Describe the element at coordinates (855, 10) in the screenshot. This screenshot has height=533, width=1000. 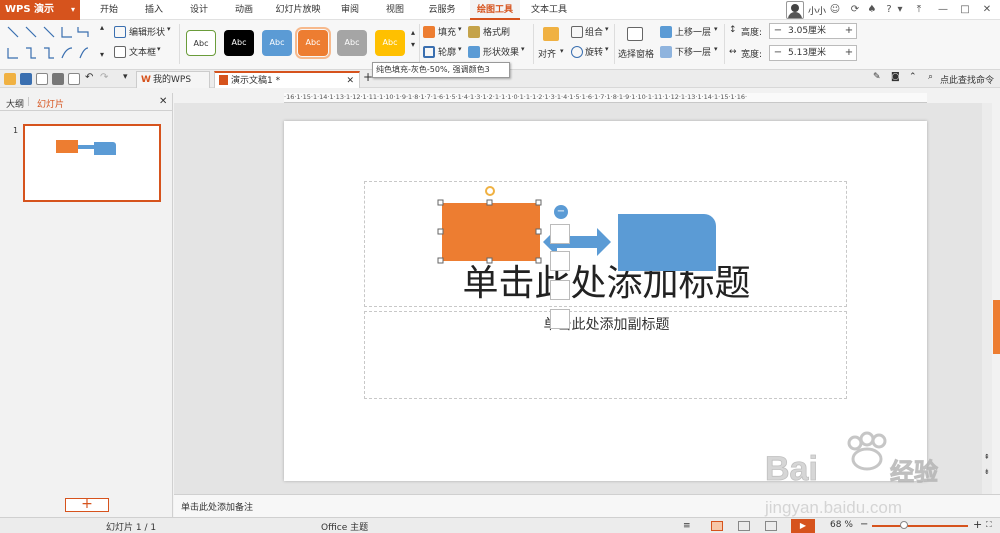
I see `sync-icon: ⟳` at that location.